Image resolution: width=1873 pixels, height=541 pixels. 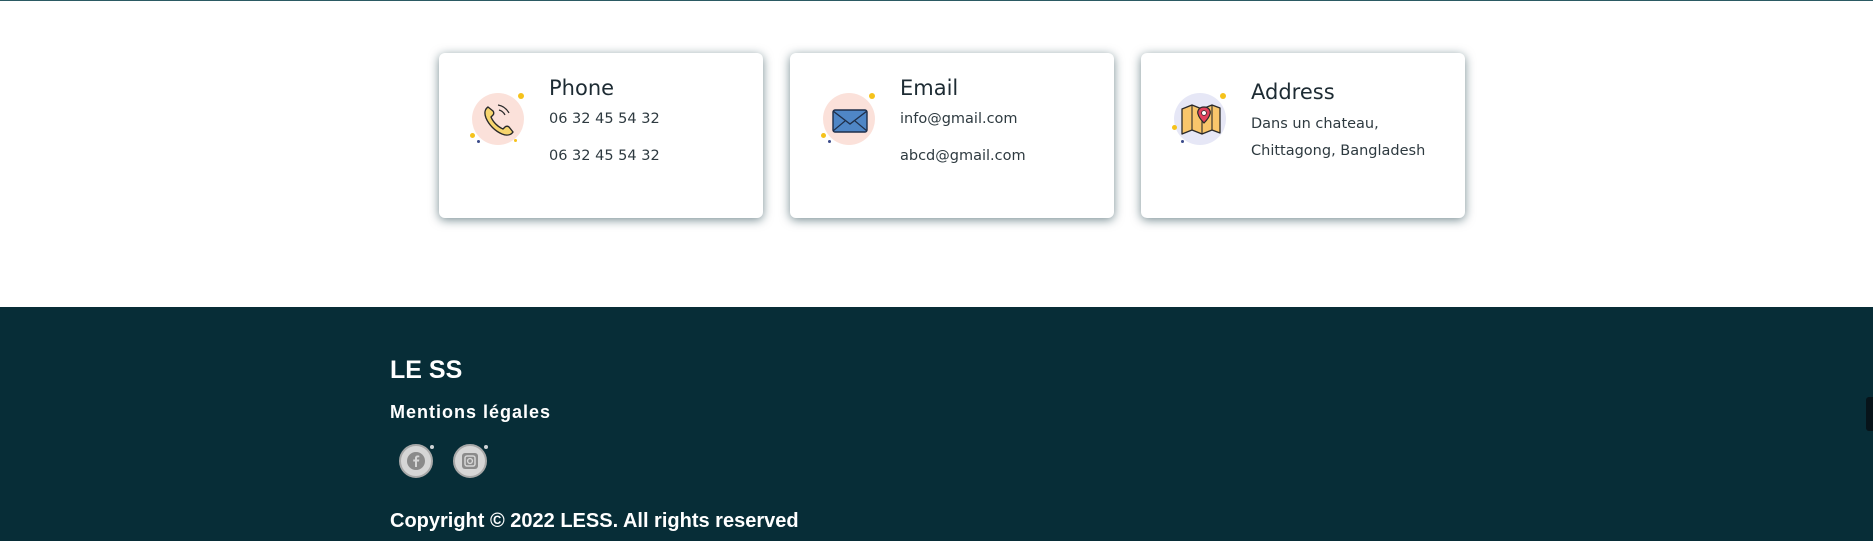 What do you see at coordinates (416, 461) in the screenshot?
I see `facebook-icon` at bounding box center [416, 461].